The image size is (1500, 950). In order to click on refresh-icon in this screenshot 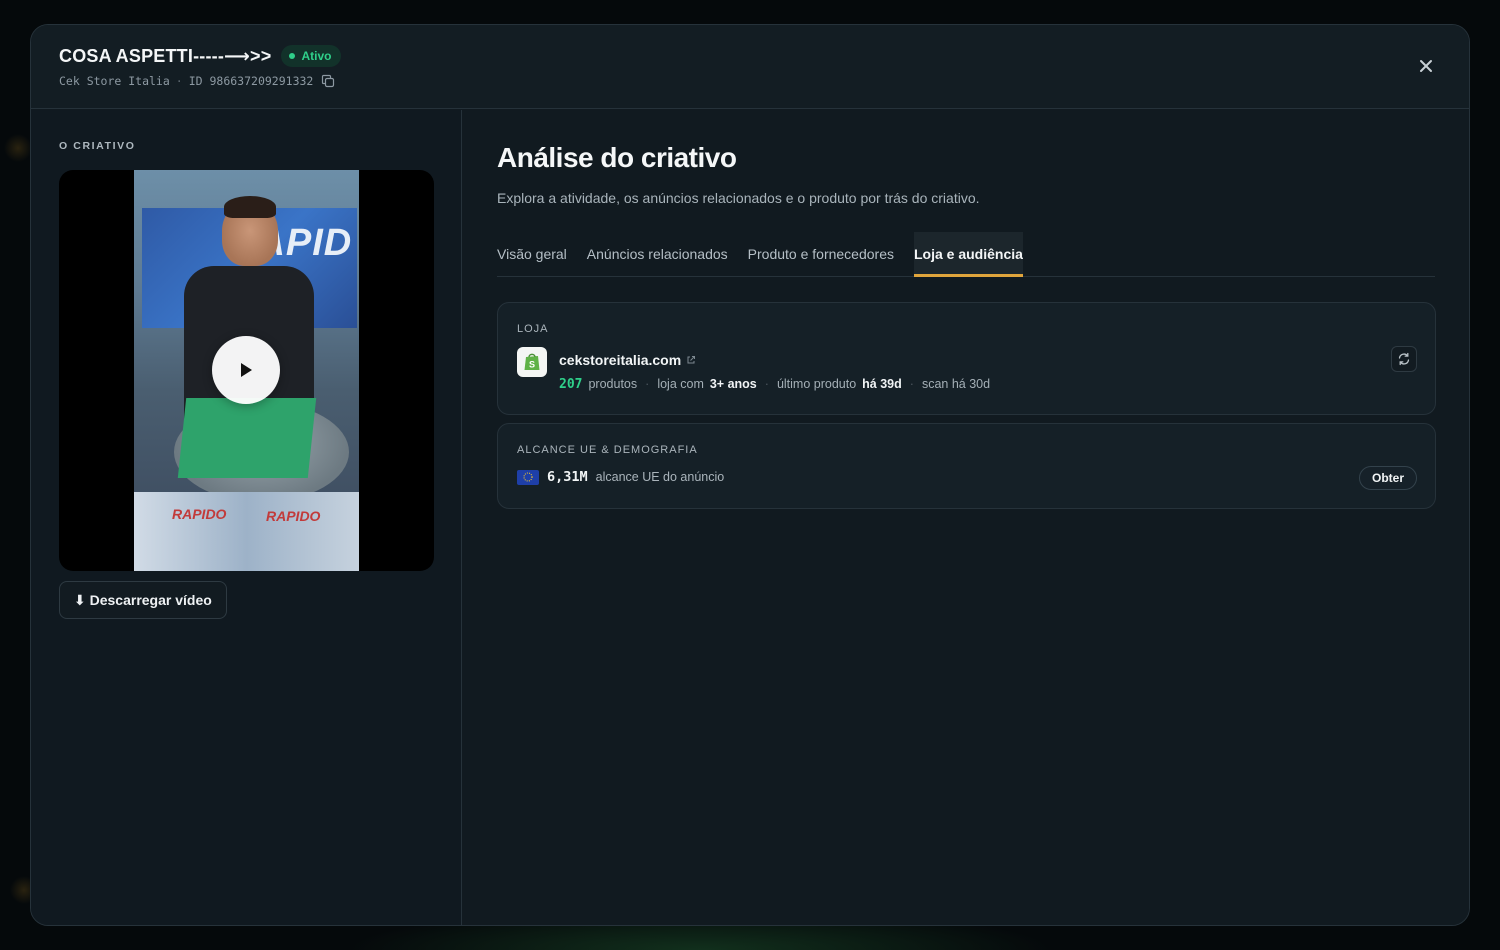, I will do `click(1404, 359)`.